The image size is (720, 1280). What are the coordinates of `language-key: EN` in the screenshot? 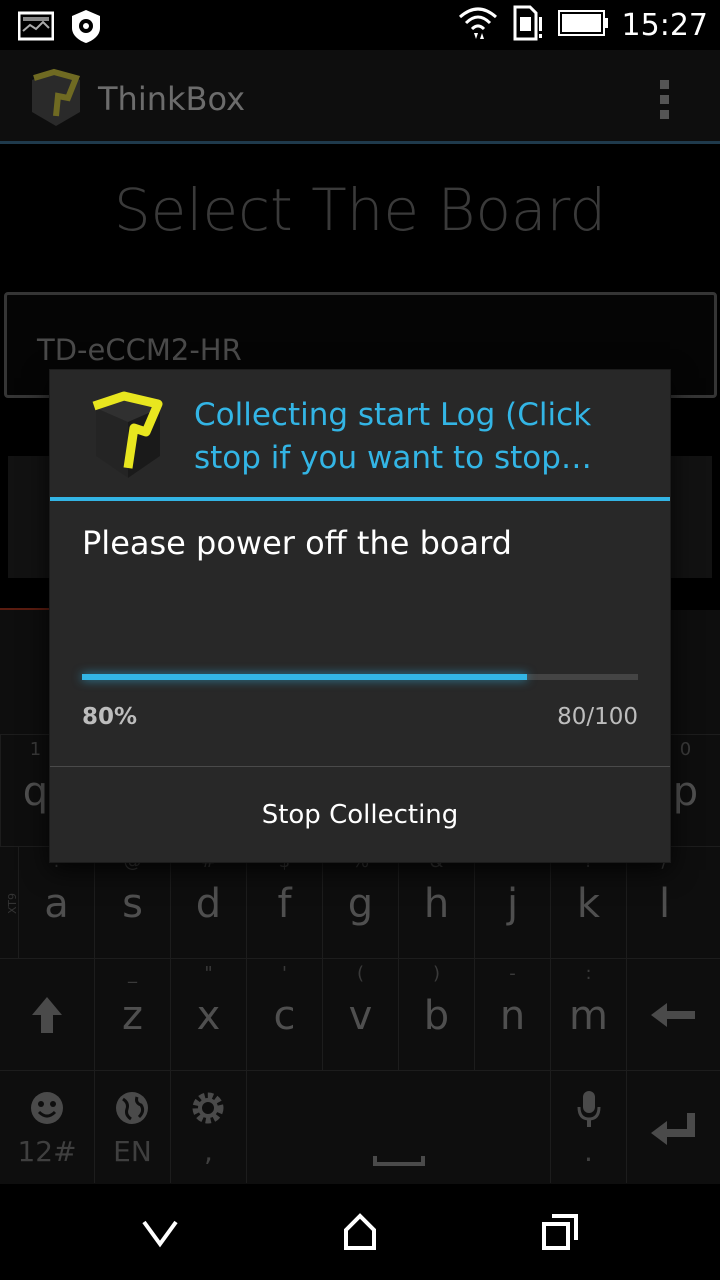 It's located at (132, 1127).